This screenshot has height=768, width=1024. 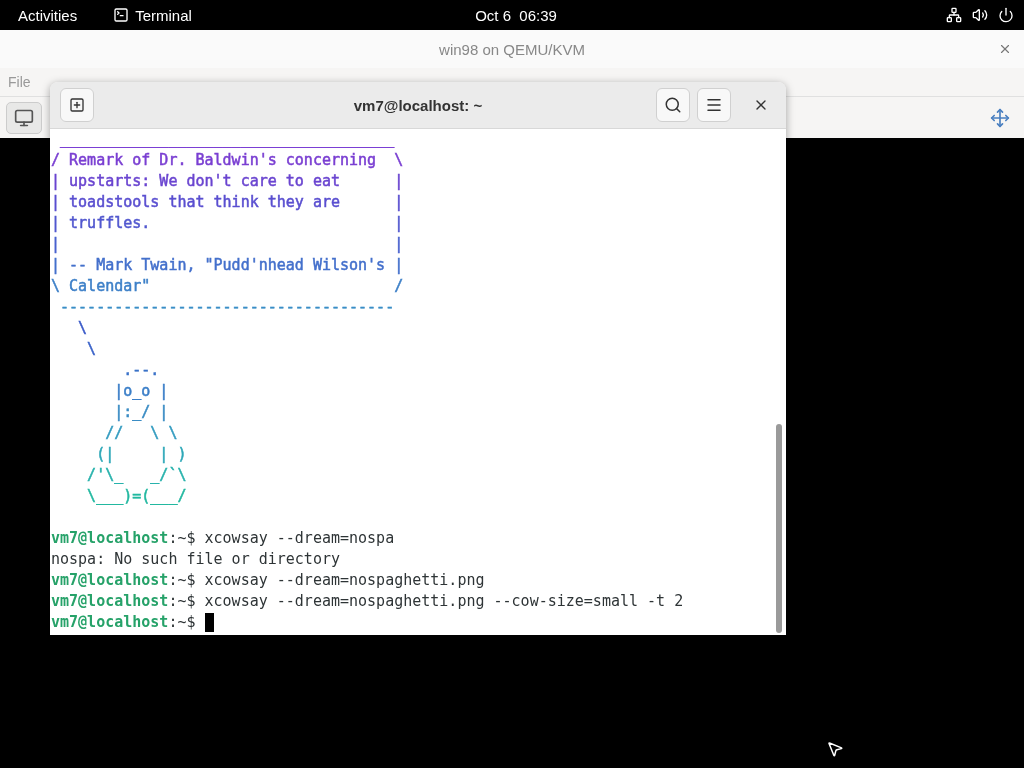 What do you see at coordinates (227, 202) in the screenshot?
I see `ascii-art-line: | toadstools that think they are |` at bounding box center [227, 202].